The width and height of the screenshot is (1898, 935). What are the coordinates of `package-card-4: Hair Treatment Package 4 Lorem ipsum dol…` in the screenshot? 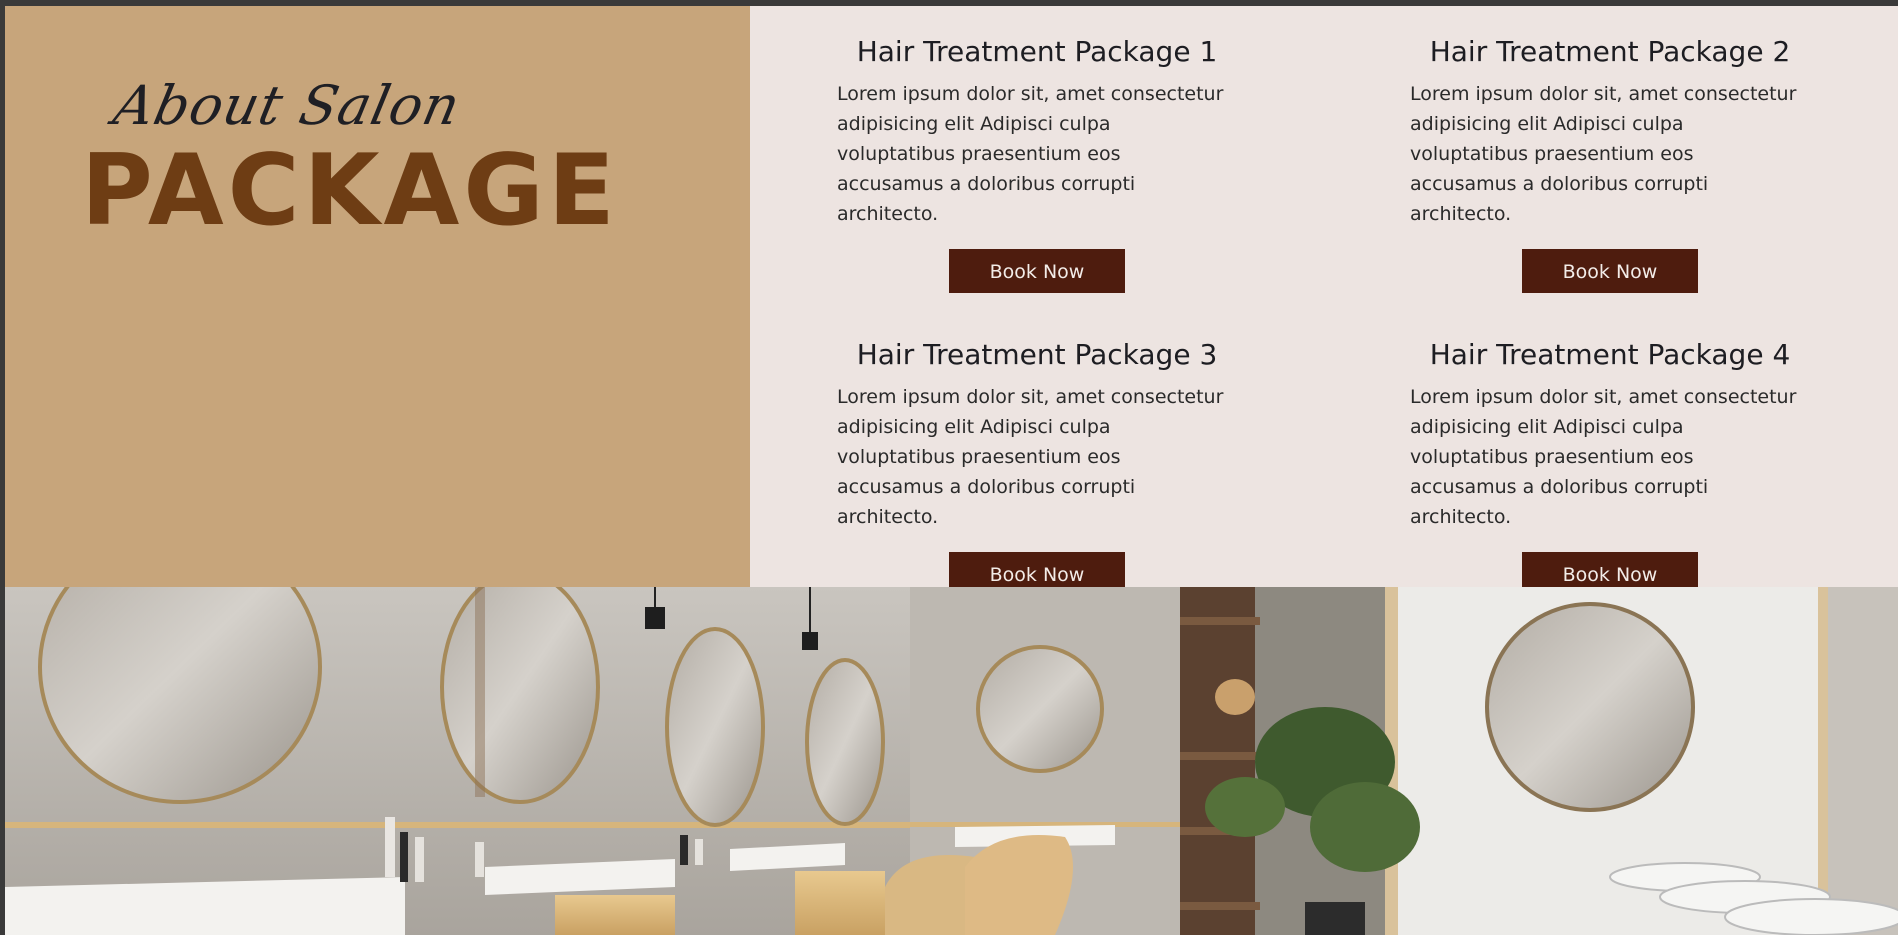 It's located at (1610, 466).